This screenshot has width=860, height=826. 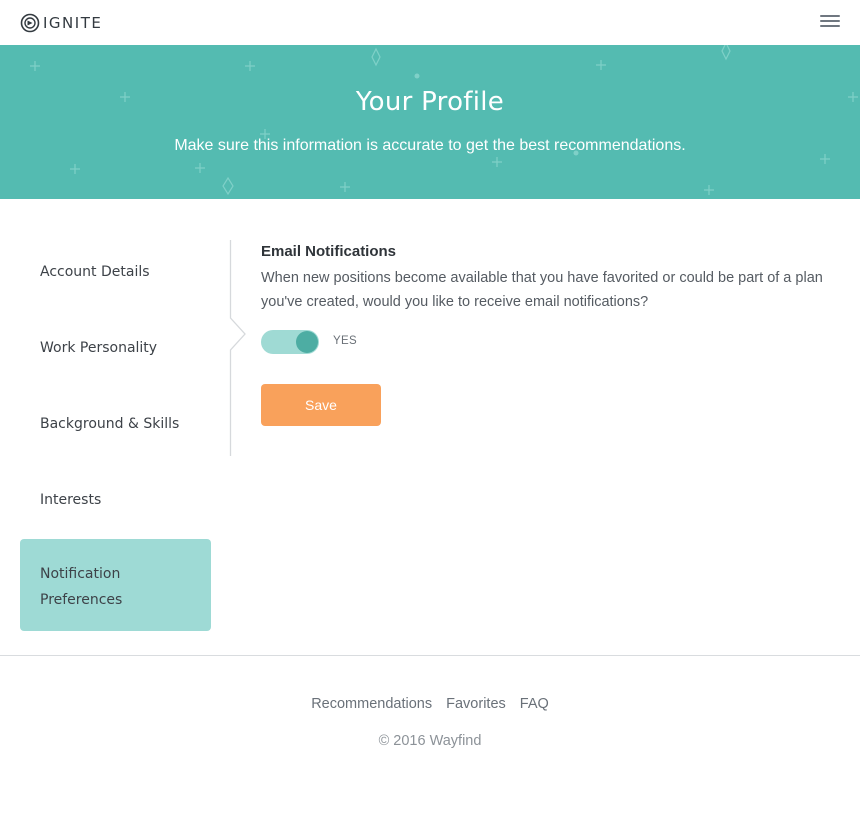 What do you see at coordinates (99, 348) in the screenshot?
I see `sidebar-item-label: Work Personality` at bounding box center [99, 348].